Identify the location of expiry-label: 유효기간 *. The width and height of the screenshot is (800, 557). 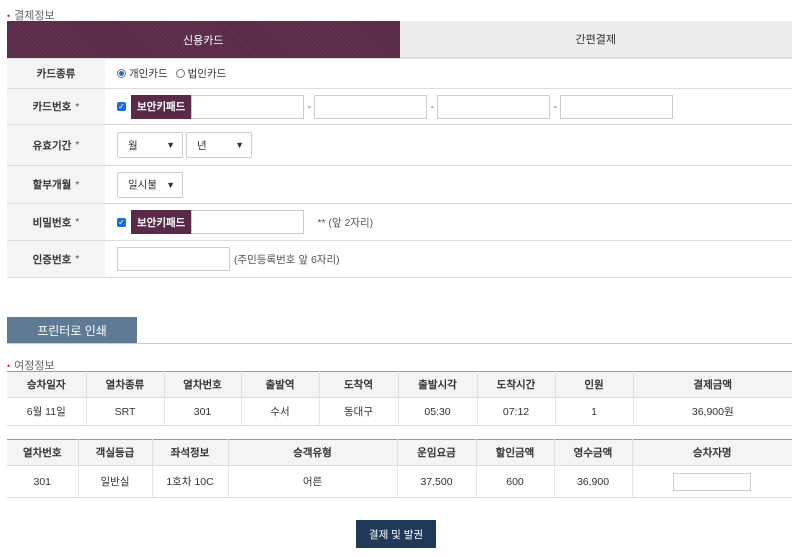
(56, 145).